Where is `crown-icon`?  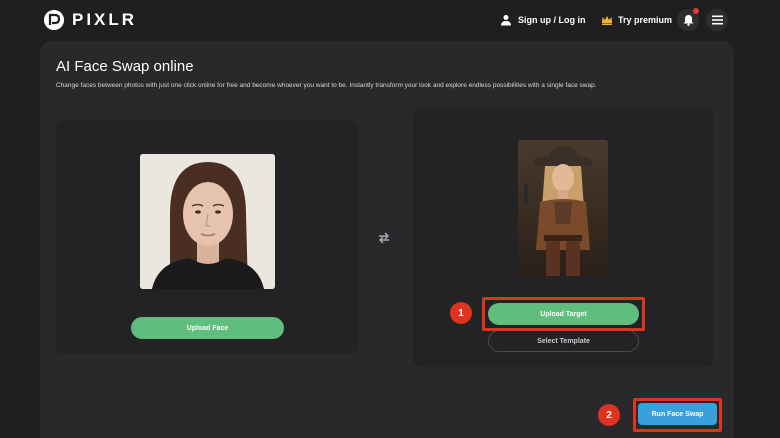 crown-icon is located at coordinates (607, 20).